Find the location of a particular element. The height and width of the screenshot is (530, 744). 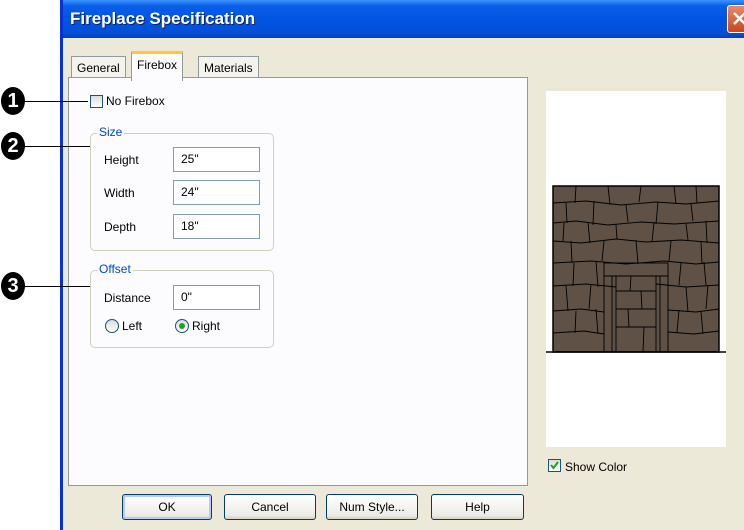

right-radio is located at coordinates (182, 326).